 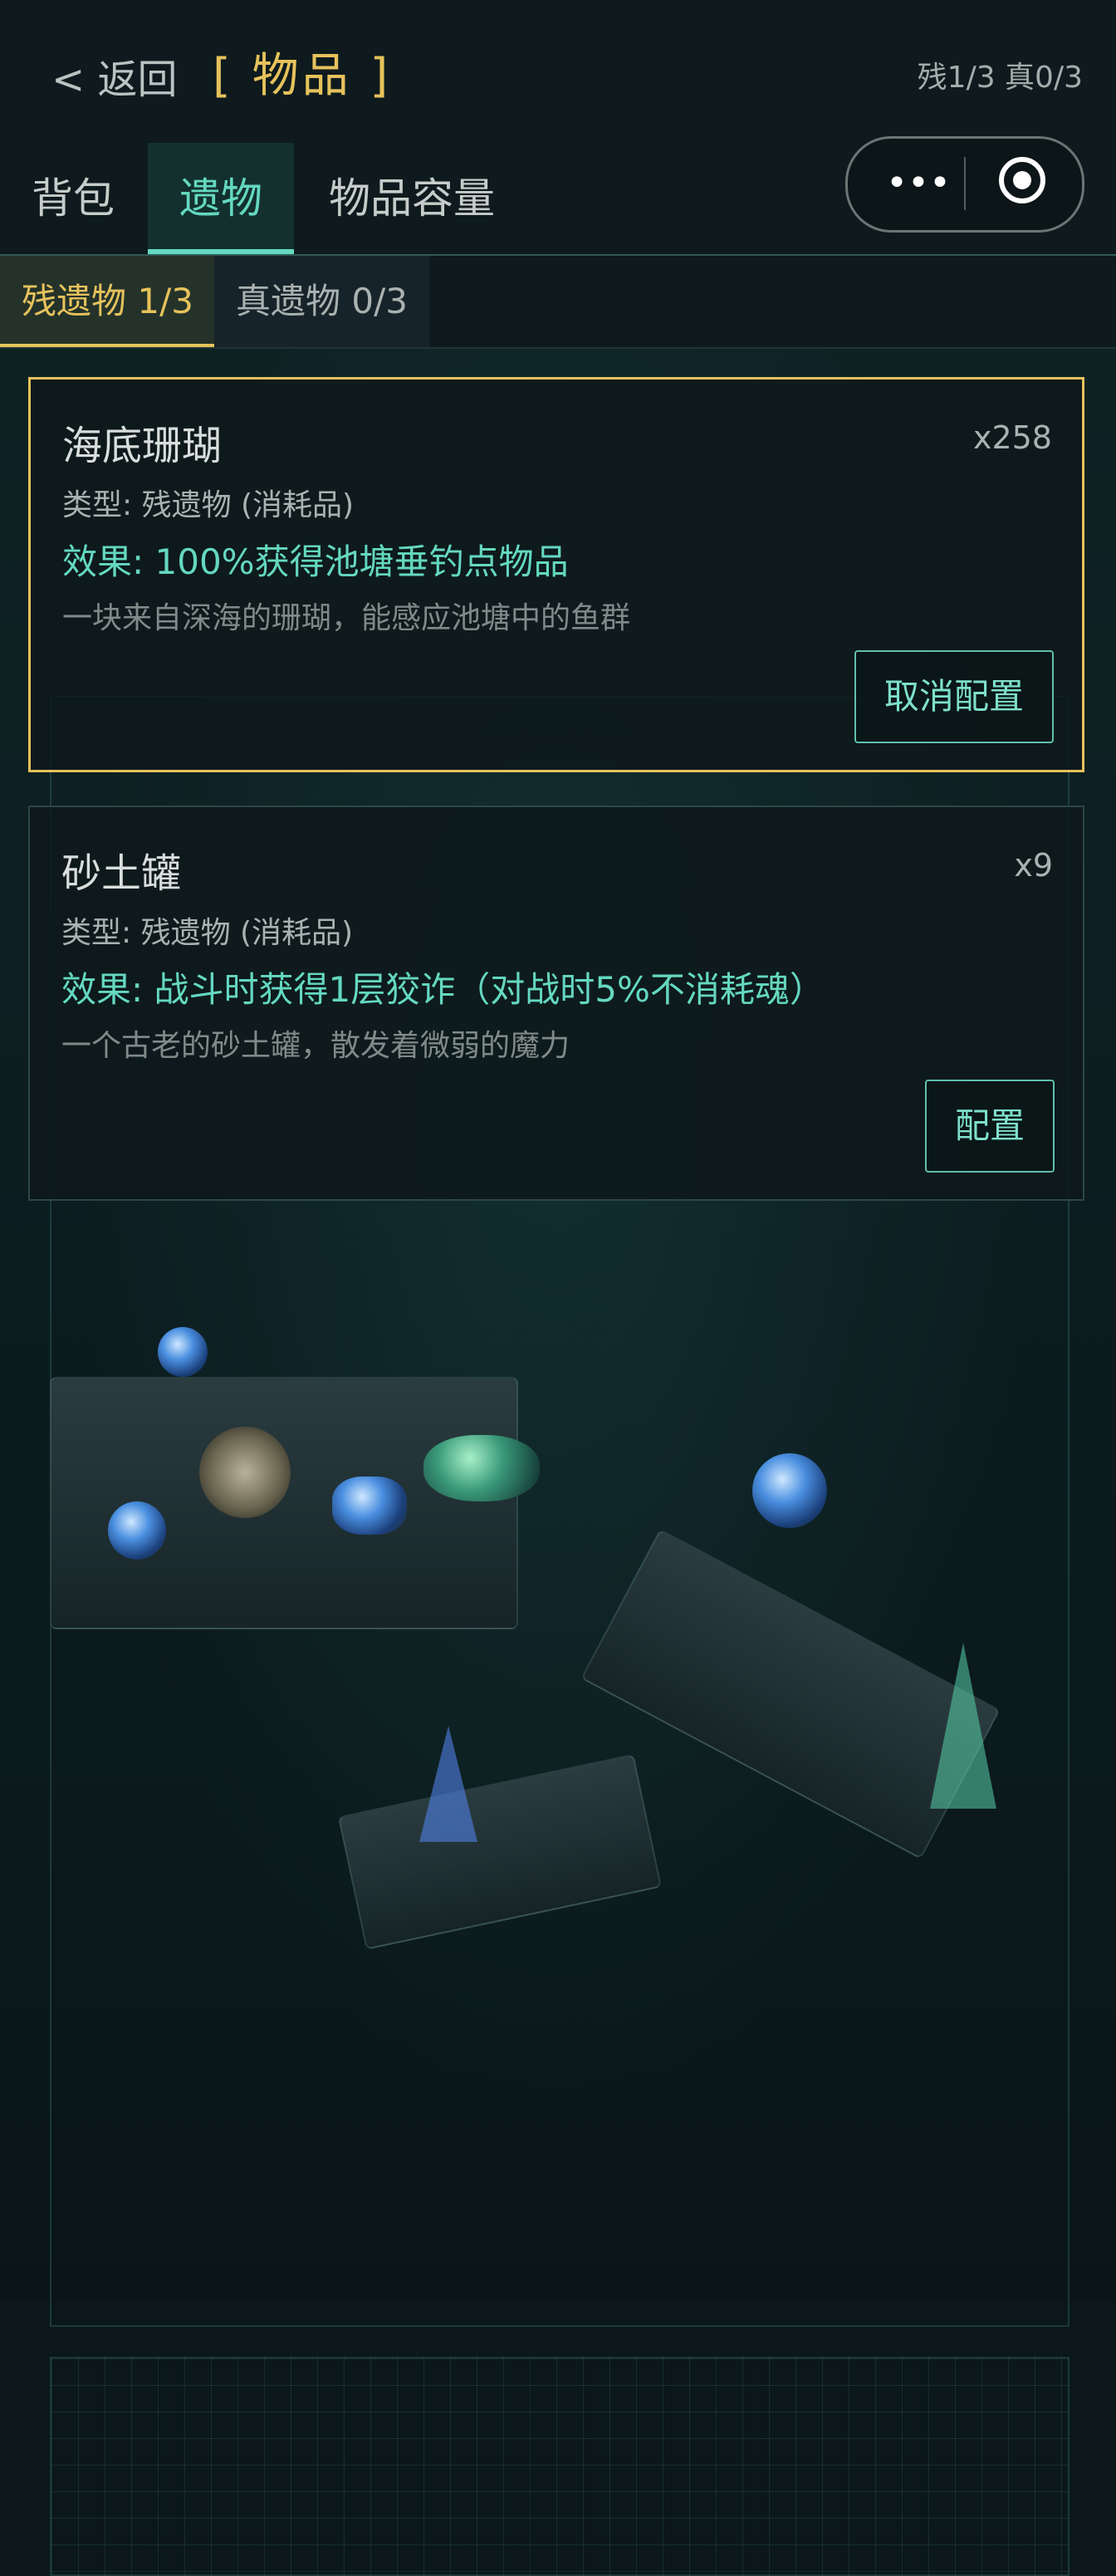 What do you see at coordinates (1012, 438) in the screenshot?
I see `item-quantity: x258` at bounding box center [1012, 438].